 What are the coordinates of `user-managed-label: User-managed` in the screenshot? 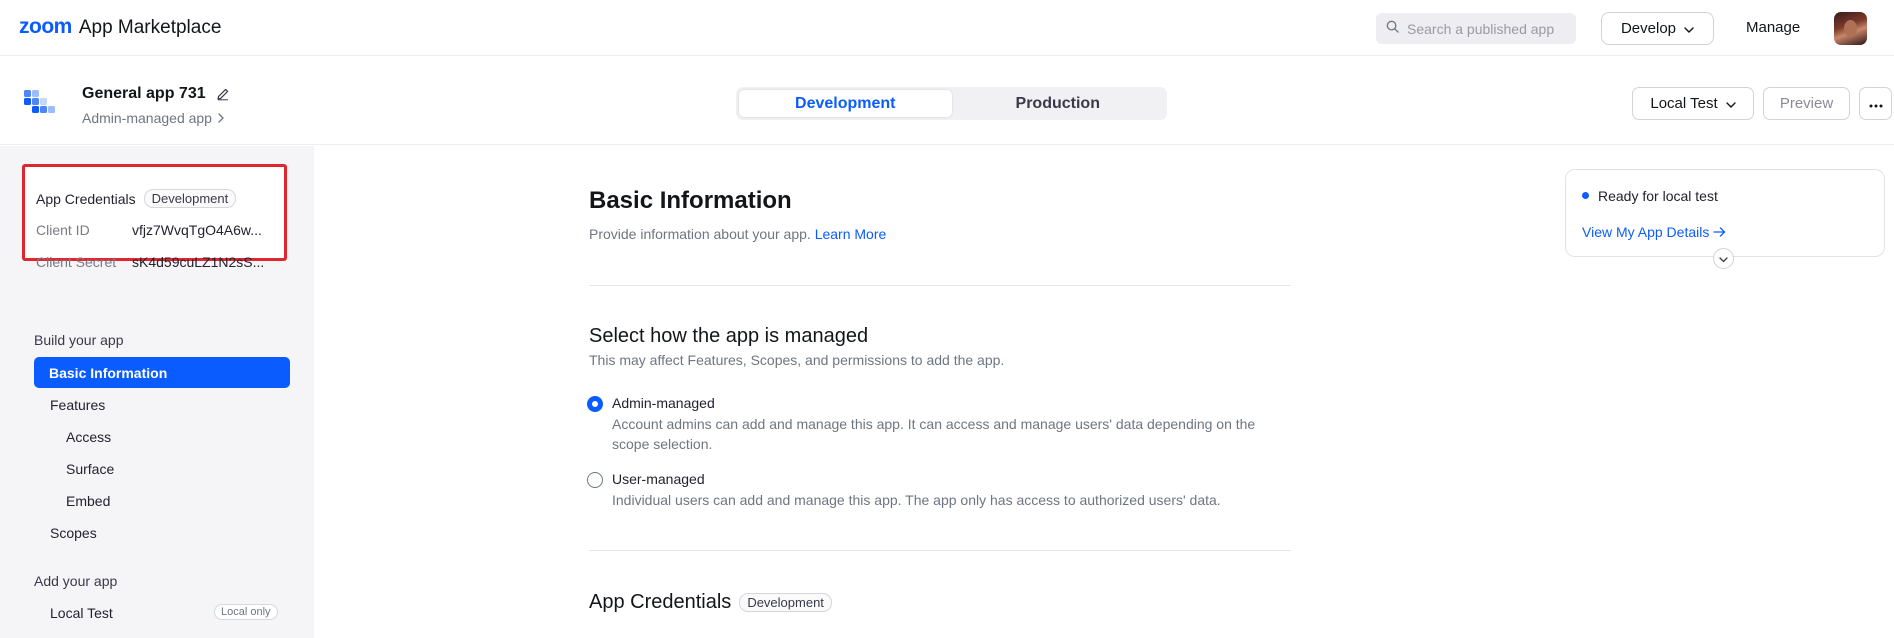 It's located at (658, 479).